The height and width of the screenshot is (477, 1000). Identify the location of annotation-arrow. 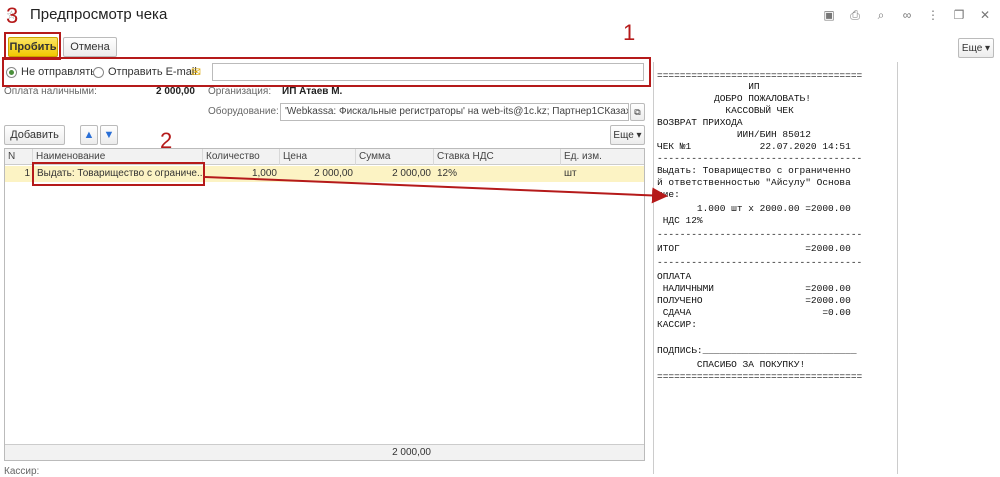
(436, 190).